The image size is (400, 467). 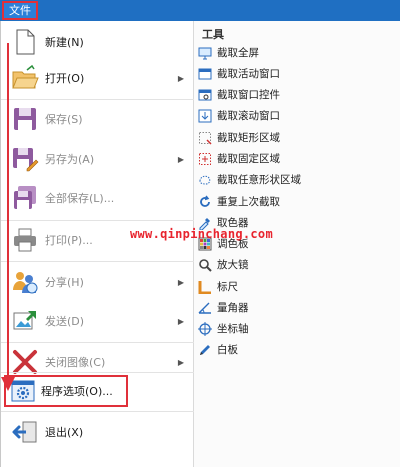 What do you see at coordinates (25, 78) in the screenshot?
I see `open-folder-icon` at bounding box center [25, 78].